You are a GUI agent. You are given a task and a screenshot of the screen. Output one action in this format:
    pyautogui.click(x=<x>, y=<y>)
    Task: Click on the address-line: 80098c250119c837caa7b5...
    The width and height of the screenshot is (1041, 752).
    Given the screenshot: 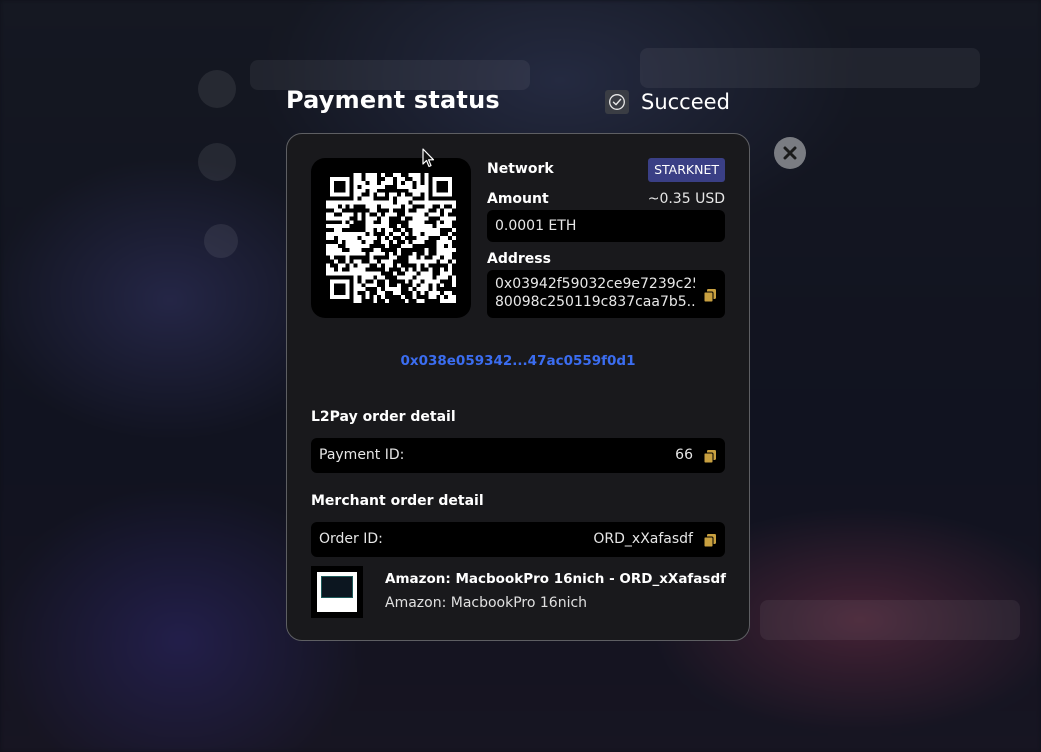 What is the action you would take?
    pyautogui.click(x=595, y=302)
    